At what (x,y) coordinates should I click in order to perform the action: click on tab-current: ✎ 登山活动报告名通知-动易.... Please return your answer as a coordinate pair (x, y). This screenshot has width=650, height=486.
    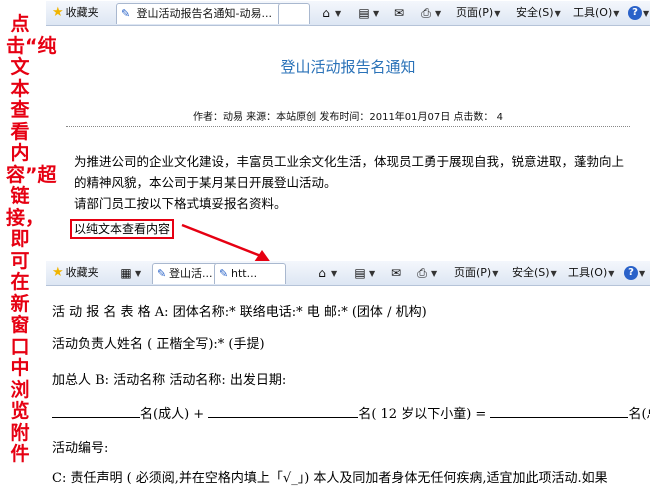
    Looking at the image, I should click on (199, 13).